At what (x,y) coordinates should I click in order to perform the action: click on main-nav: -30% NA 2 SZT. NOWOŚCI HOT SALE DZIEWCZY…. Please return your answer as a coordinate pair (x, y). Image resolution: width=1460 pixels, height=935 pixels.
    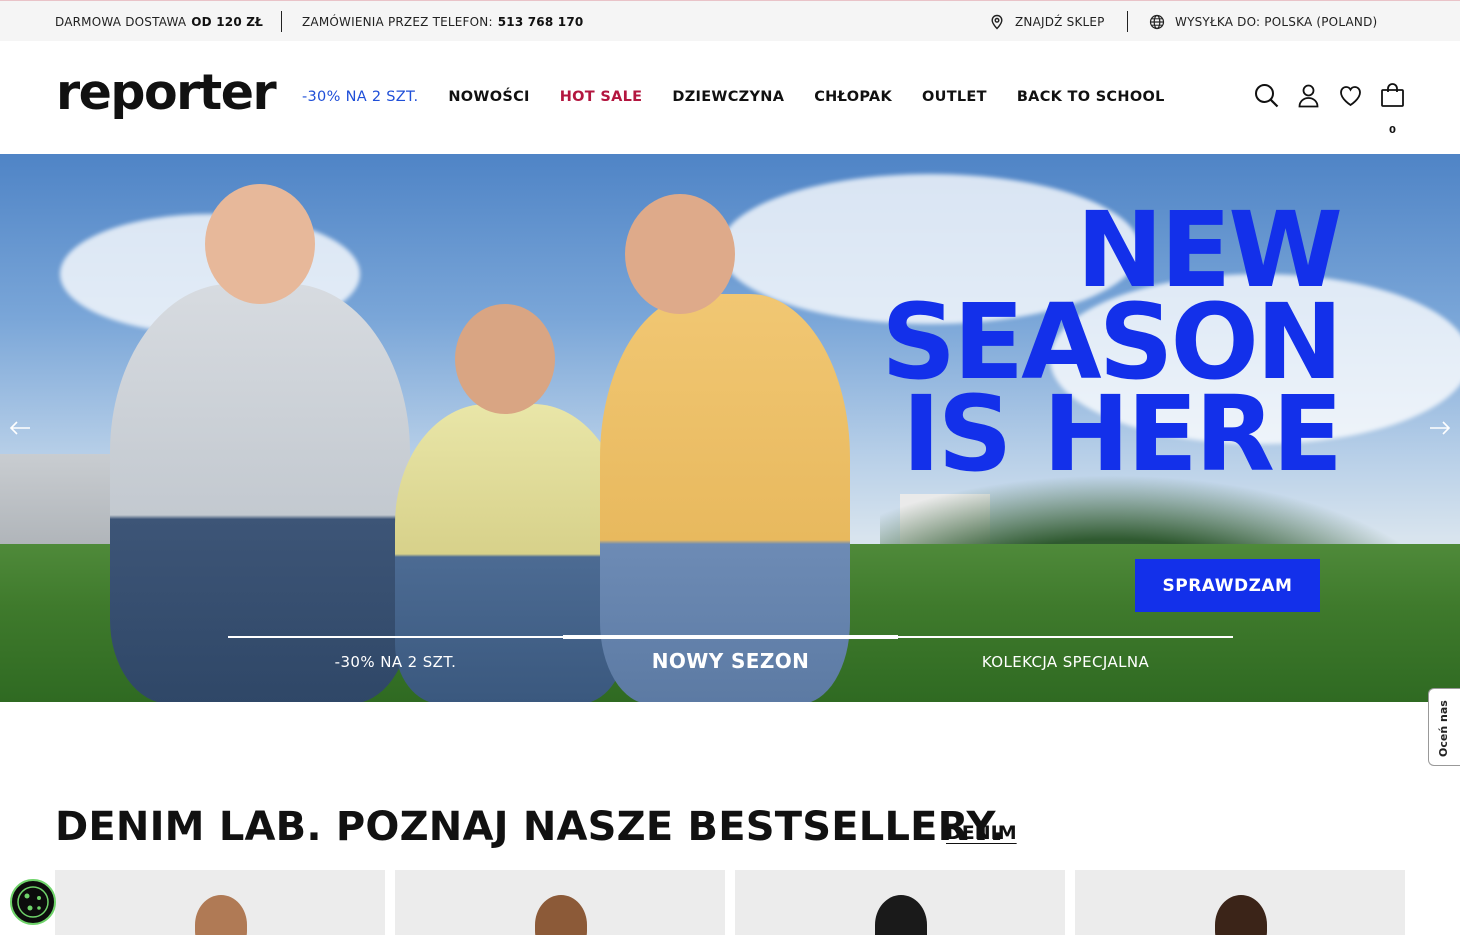
    Looking at the image, I should click on (748, 97).